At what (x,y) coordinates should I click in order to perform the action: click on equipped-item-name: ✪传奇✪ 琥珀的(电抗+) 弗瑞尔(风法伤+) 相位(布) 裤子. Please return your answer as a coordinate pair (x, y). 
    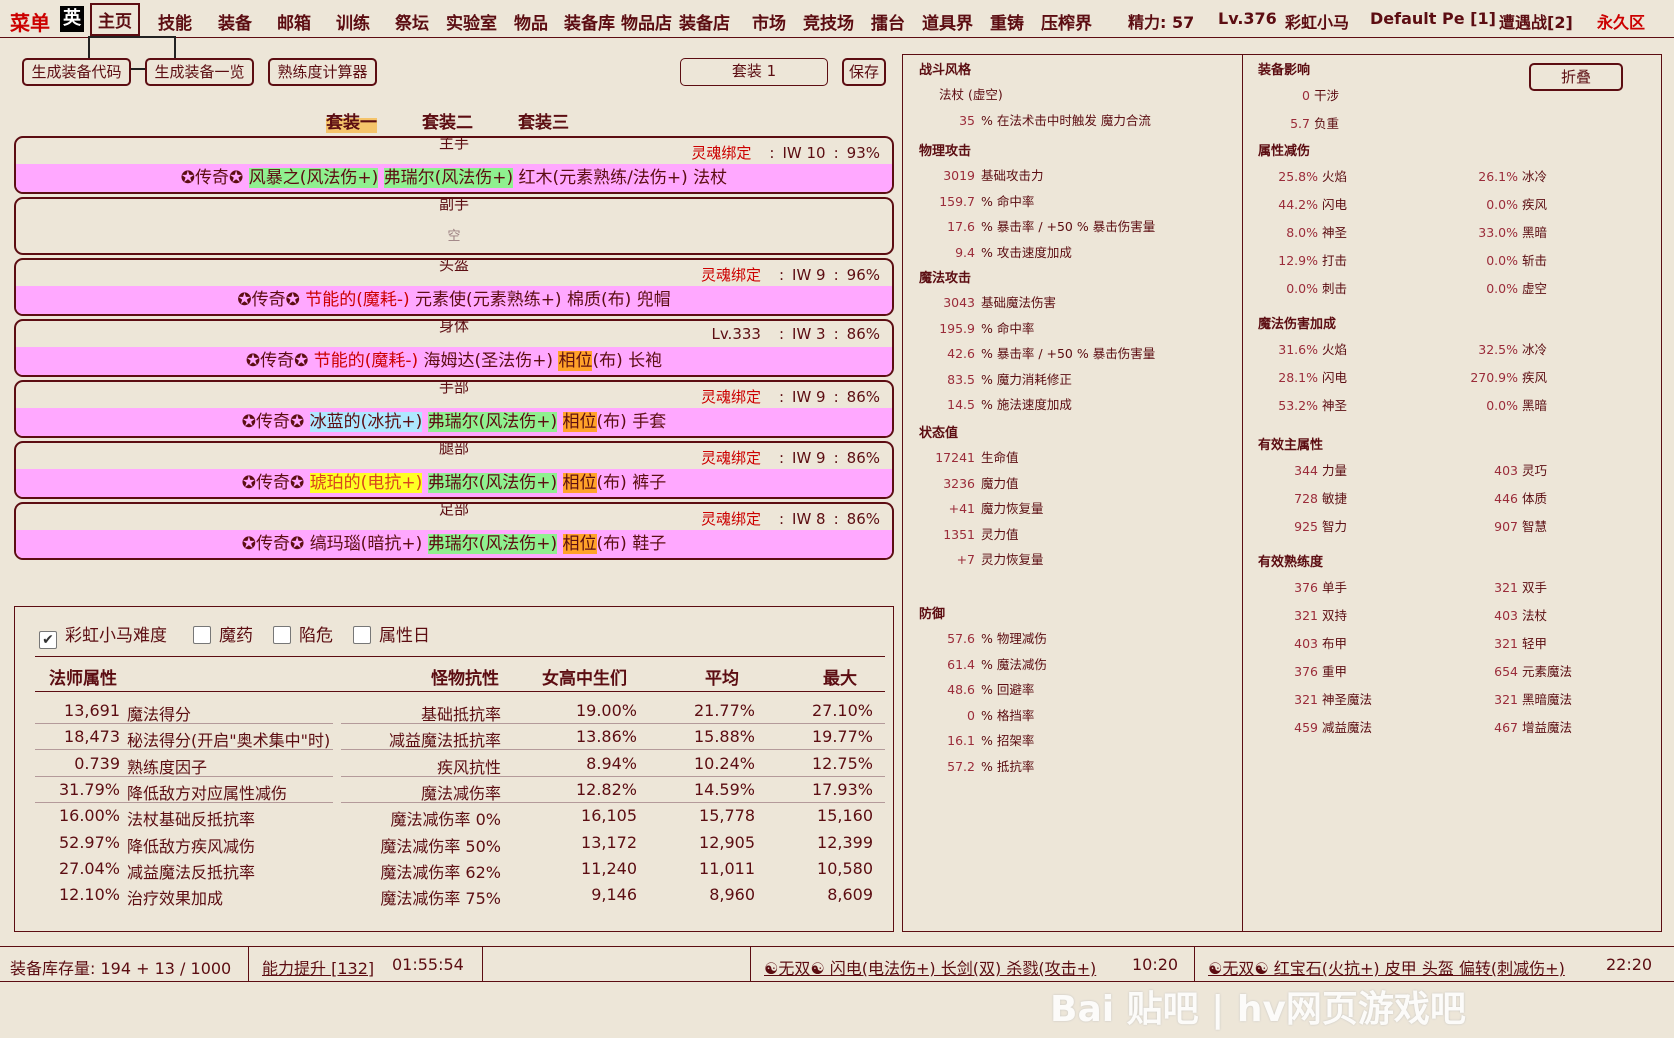
    Looking at the image, I should click on (454, 483).